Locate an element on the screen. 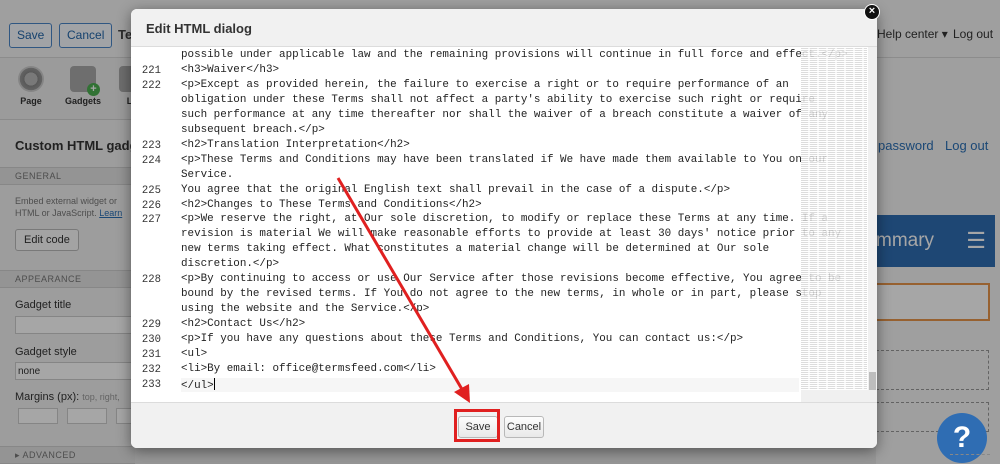 Image resolution: width=1000 pixels, height=464 pixels. close-icon: × is located at coordinates (872, 12).